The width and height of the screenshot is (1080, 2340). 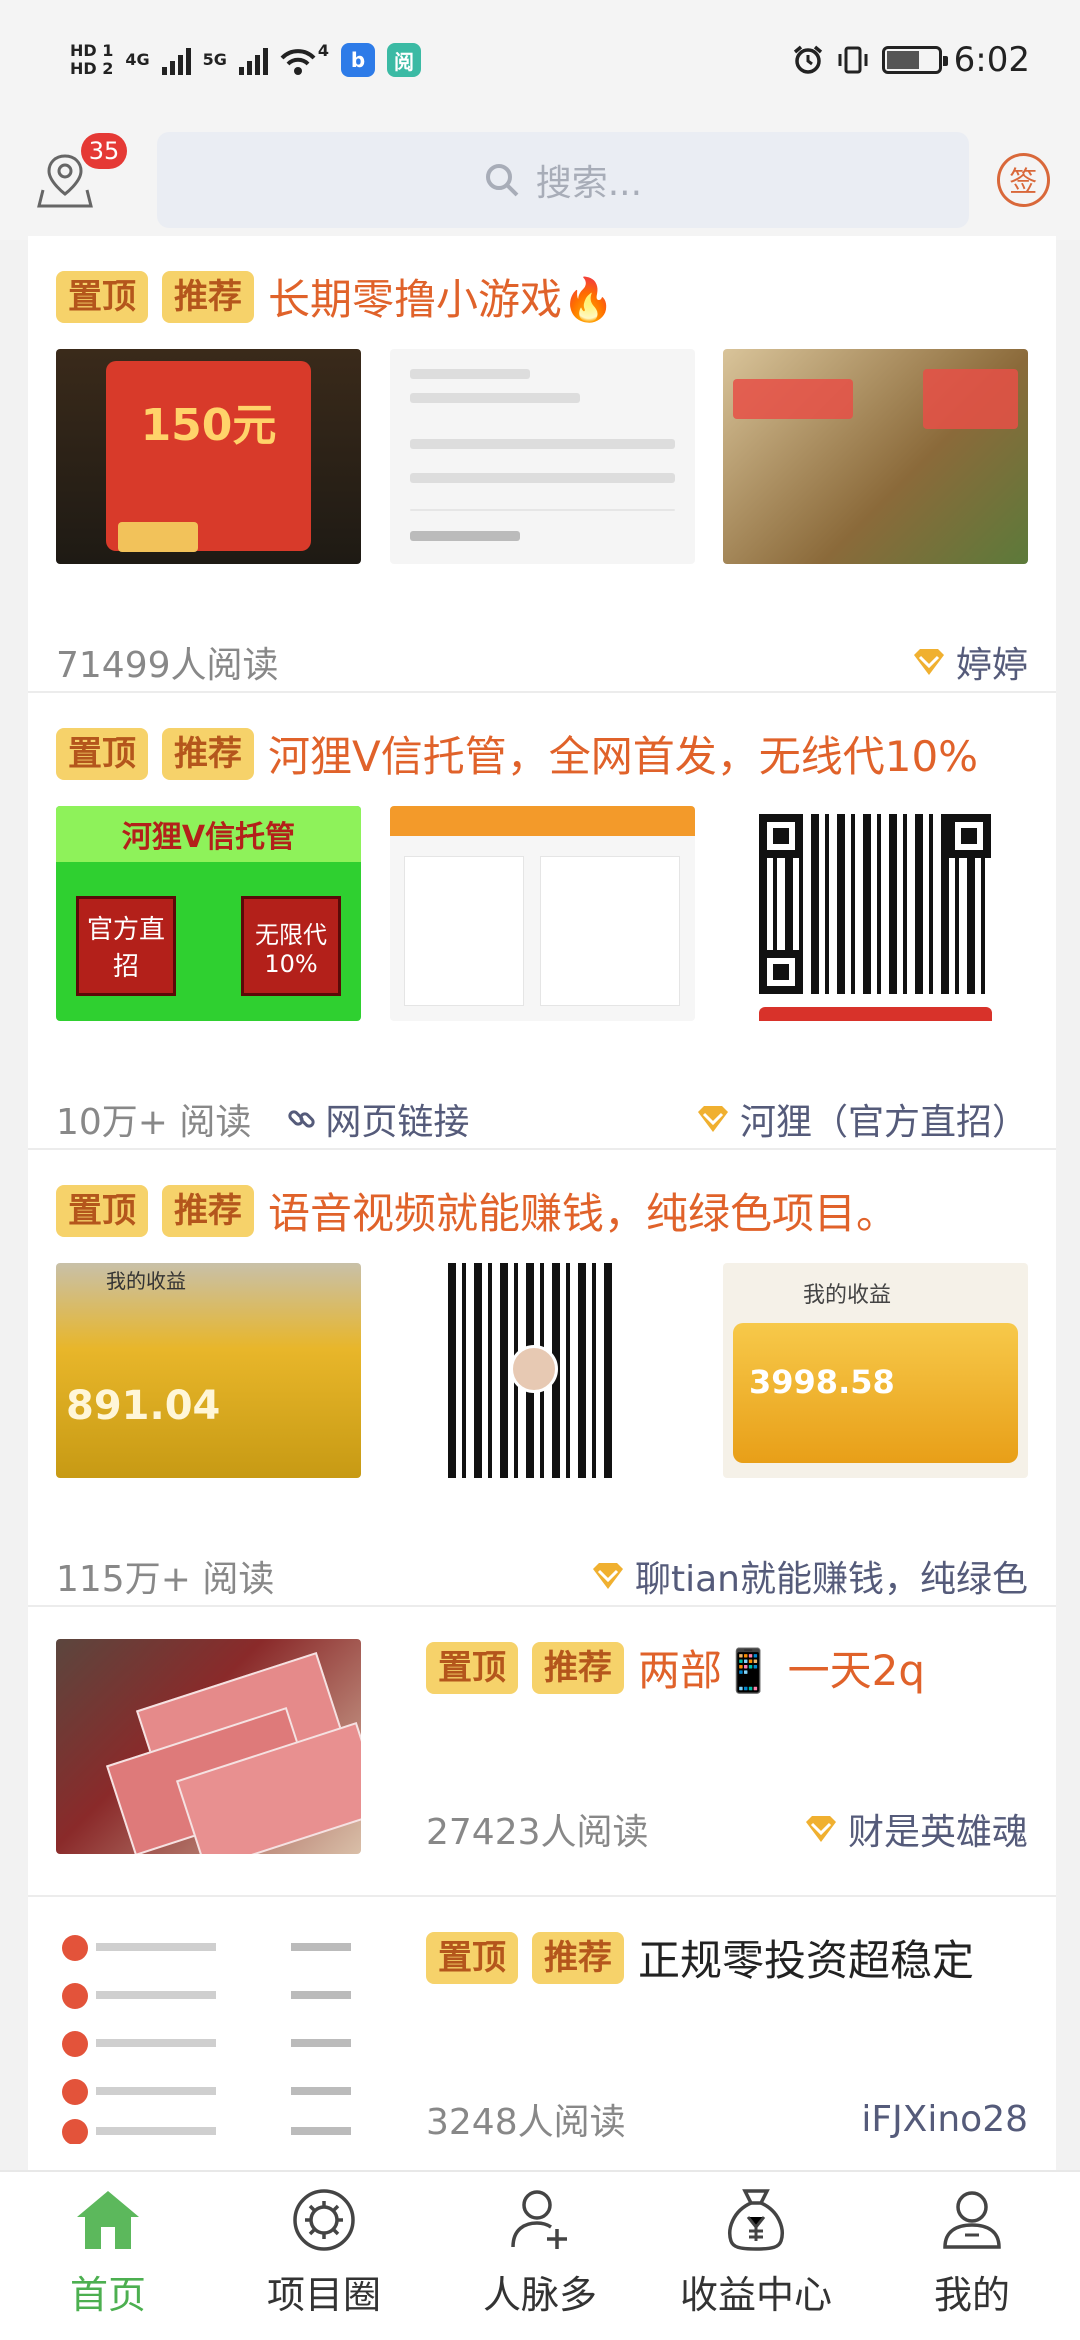 What do you see at coordinates (727, 1829) in the screenshot?
I see `post-meta: 27423人阅读 财是英雄魂` at bounding box center [727, 1829].